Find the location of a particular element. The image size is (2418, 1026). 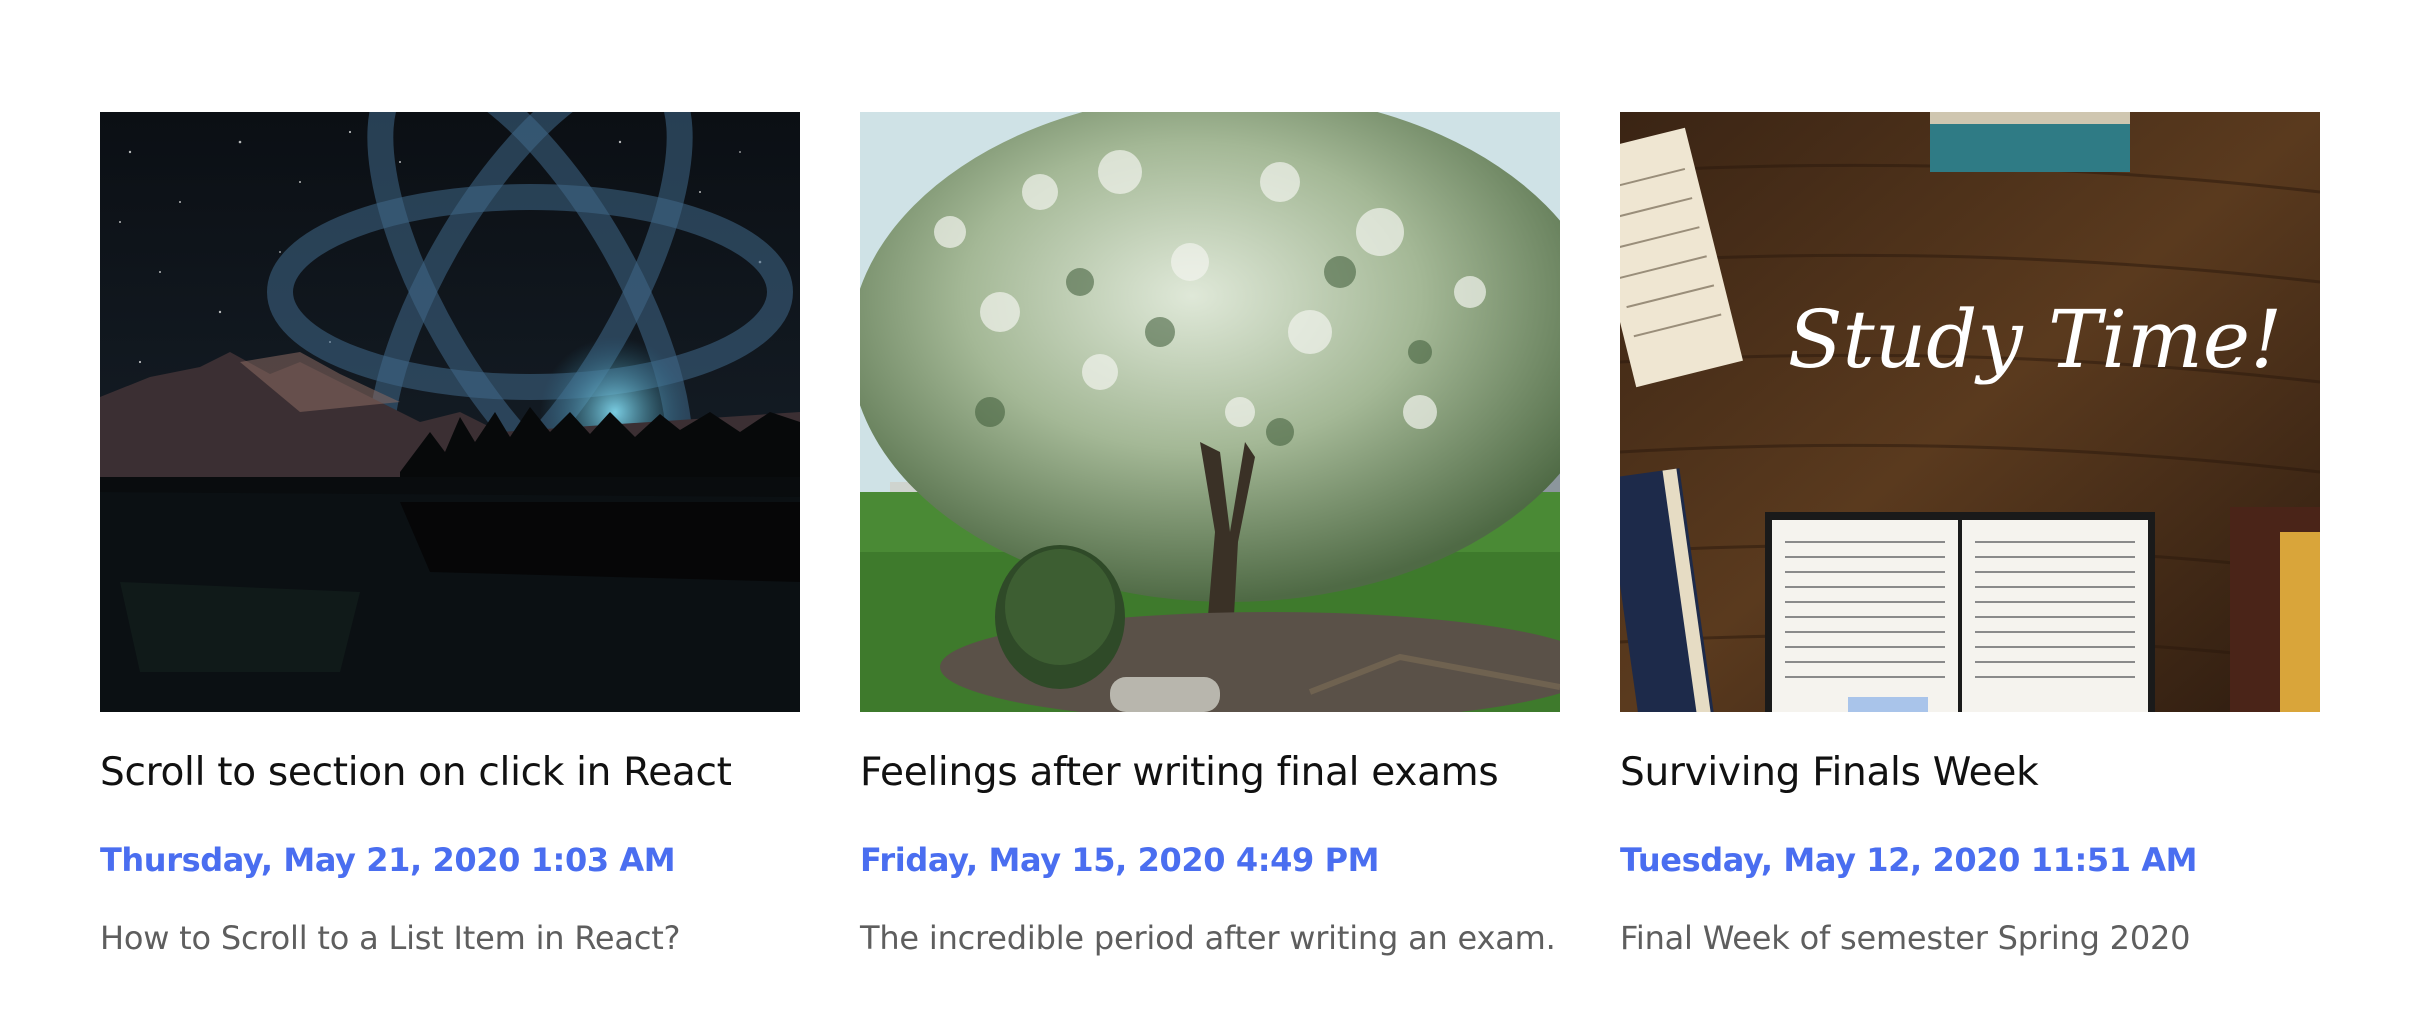

post-title: Feelings after writing final exams is located at coordinates (1210, 773).